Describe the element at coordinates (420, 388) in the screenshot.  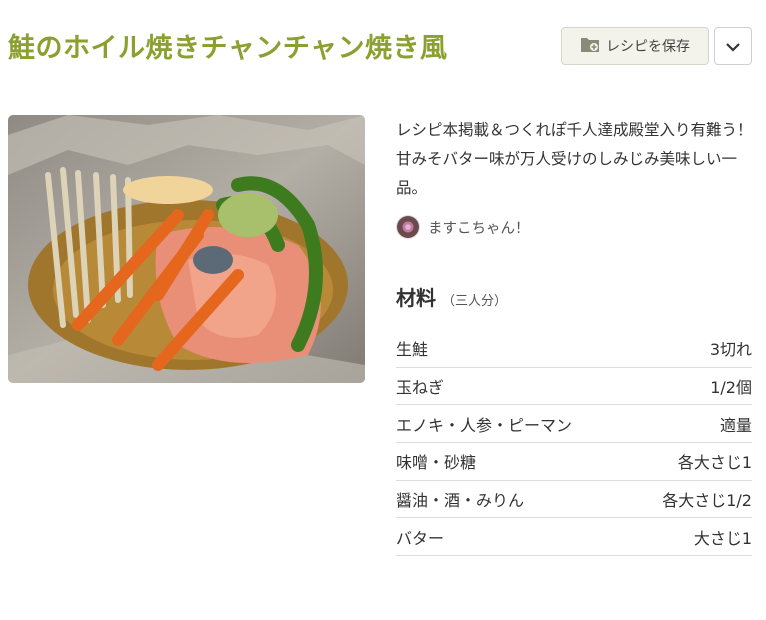
I see `ingredient-name: 玉ねぎ` at that location.